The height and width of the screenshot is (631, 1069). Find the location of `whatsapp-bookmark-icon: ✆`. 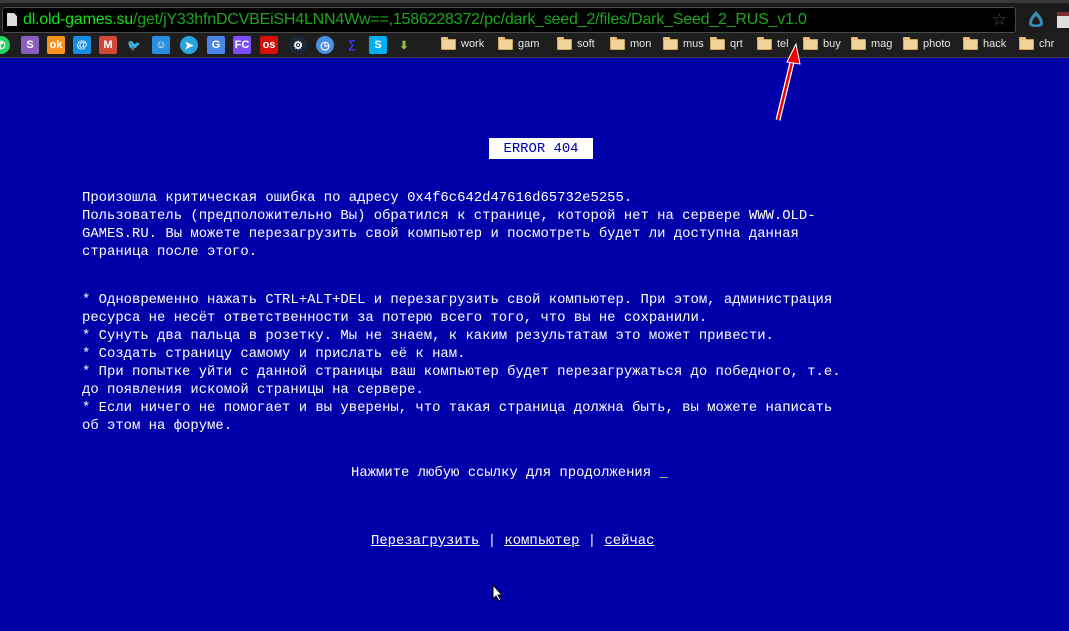

whatsapp-bookmark-icon: ✆ is located at coordinates (5, 45).